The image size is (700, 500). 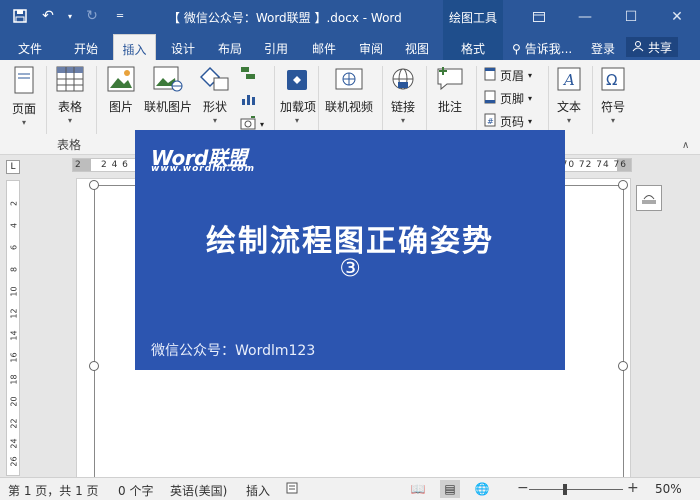 I want to click on save-icon, so click(x=20, y=16).